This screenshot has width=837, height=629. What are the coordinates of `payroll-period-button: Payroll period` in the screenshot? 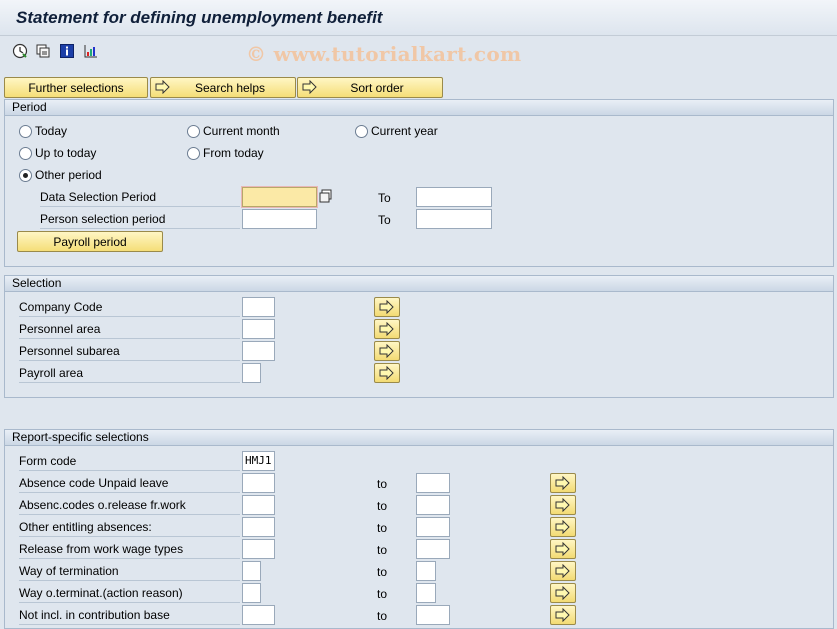 It's located at (90, 241).